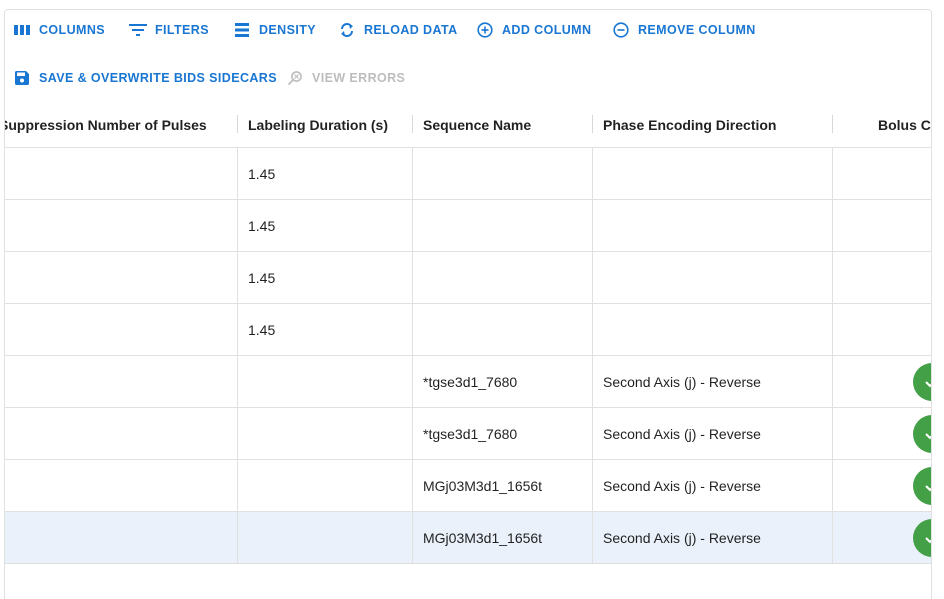 This screenshot has height=599, width=944. I want to click on column-header-label: Bolus Cu, so click(904, 125).